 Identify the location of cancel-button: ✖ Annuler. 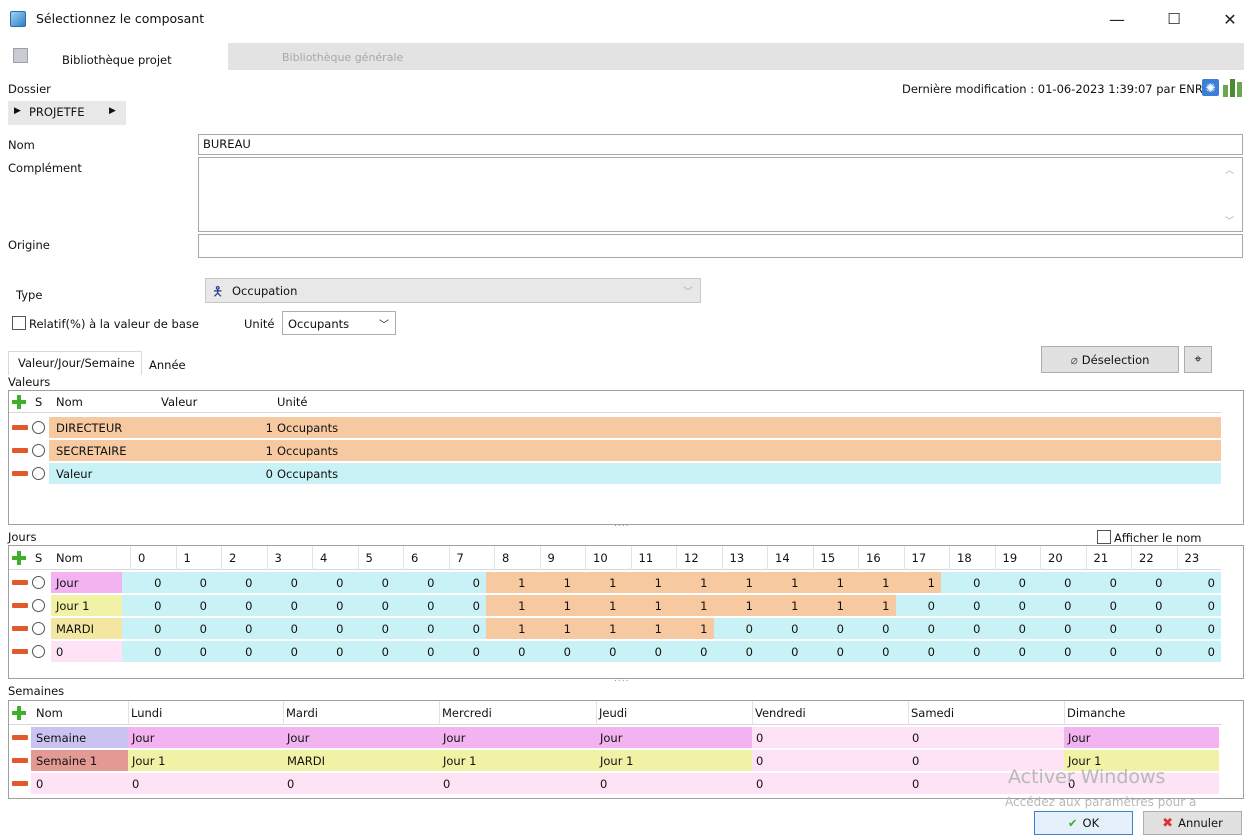
(1192, 823).